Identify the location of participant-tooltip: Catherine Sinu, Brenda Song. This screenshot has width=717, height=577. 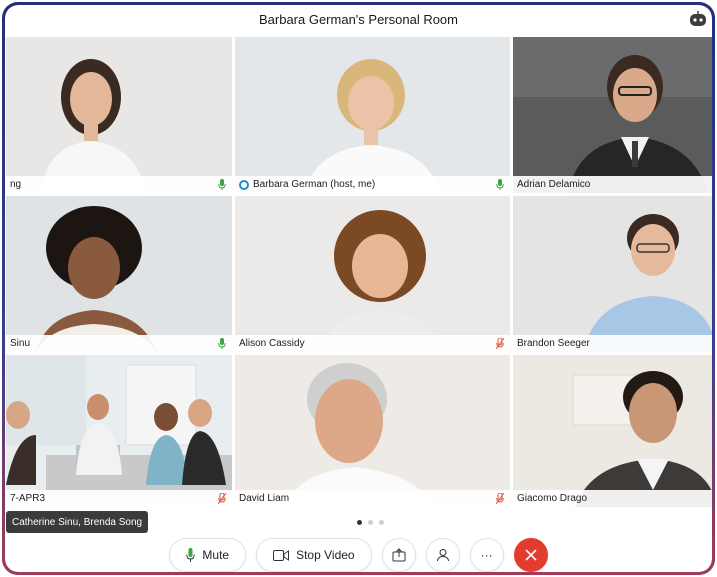
(77, 522).